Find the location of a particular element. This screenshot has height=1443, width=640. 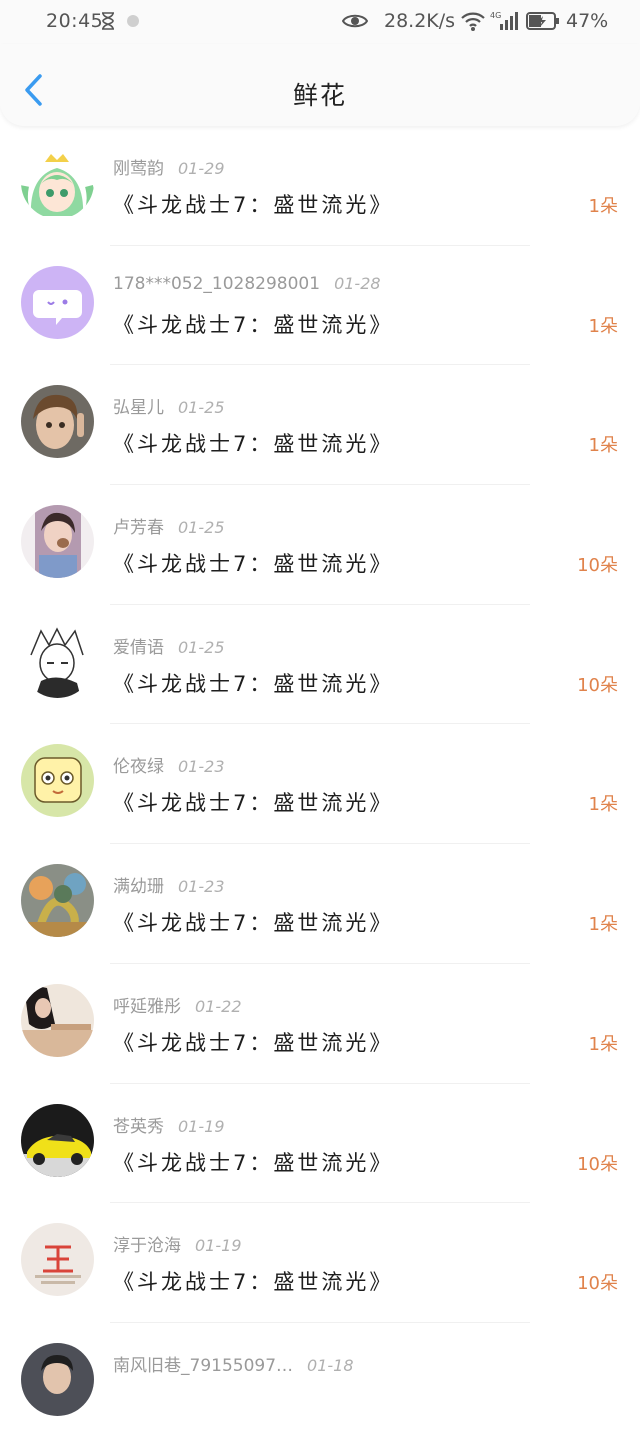

battery-icon is located at coordinates (542, 21).